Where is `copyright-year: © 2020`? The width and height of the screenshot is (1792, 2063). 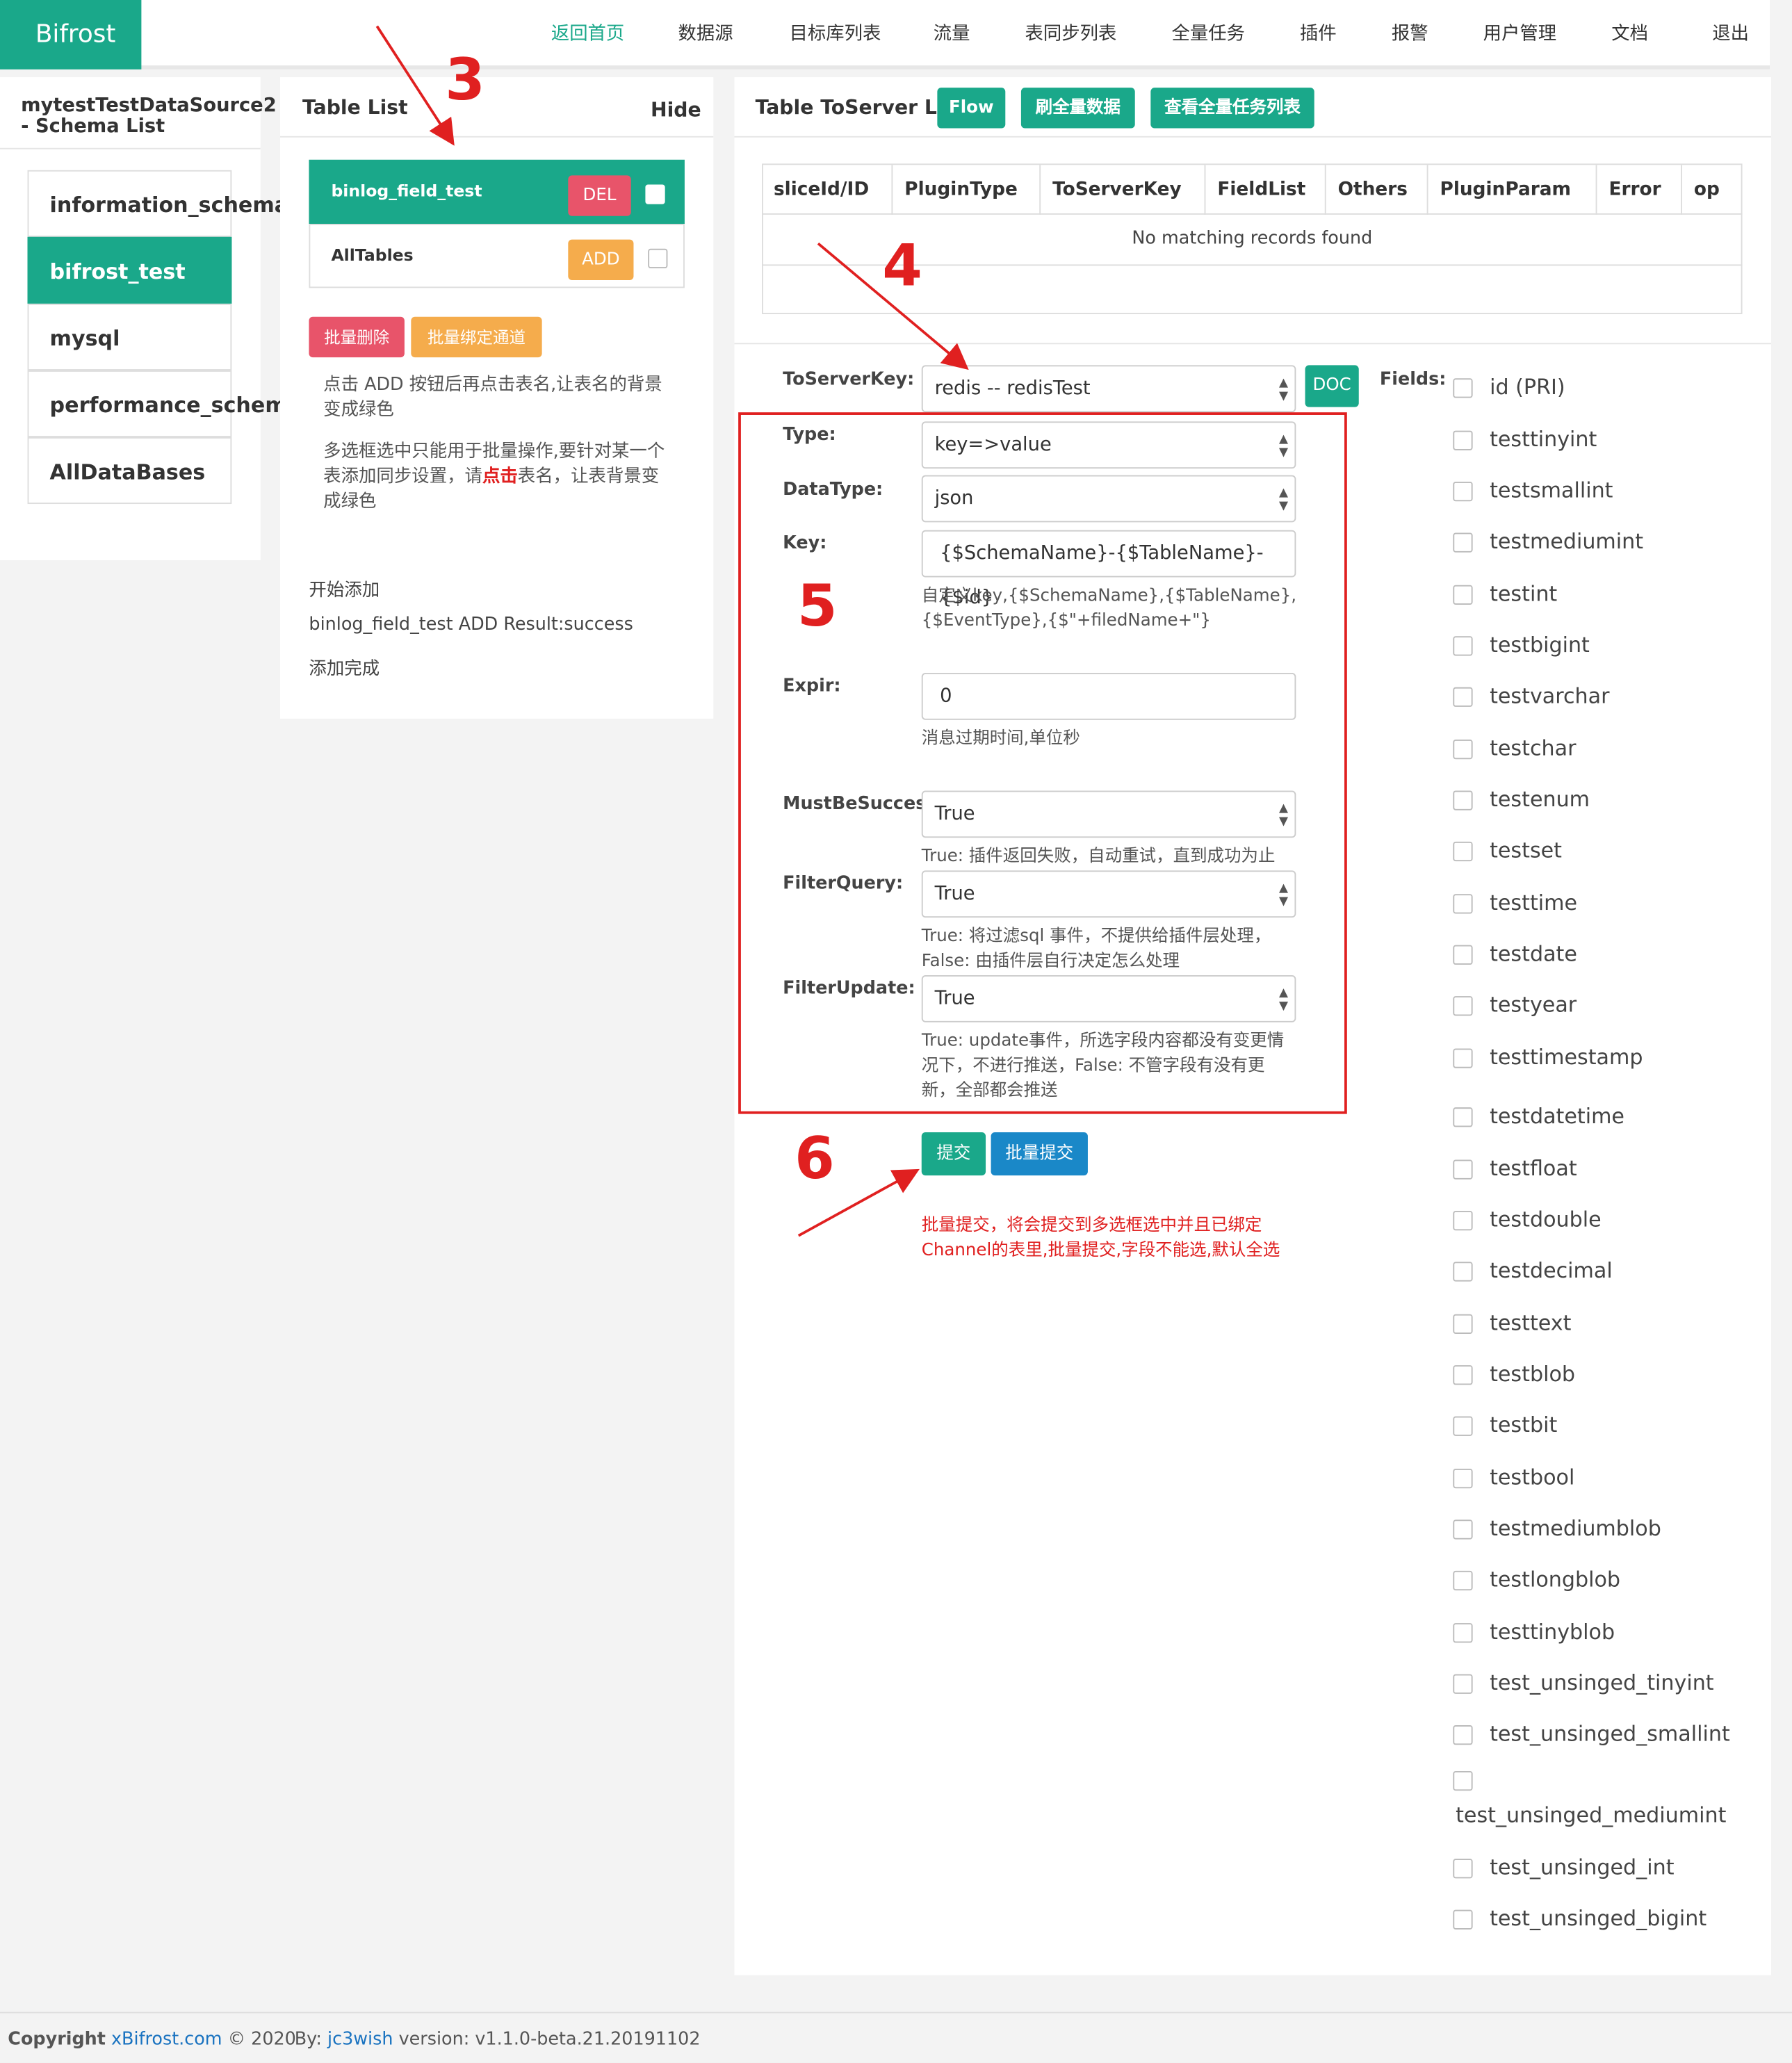
copyright-year: © 2020 is located at coordinates (262, 2039).